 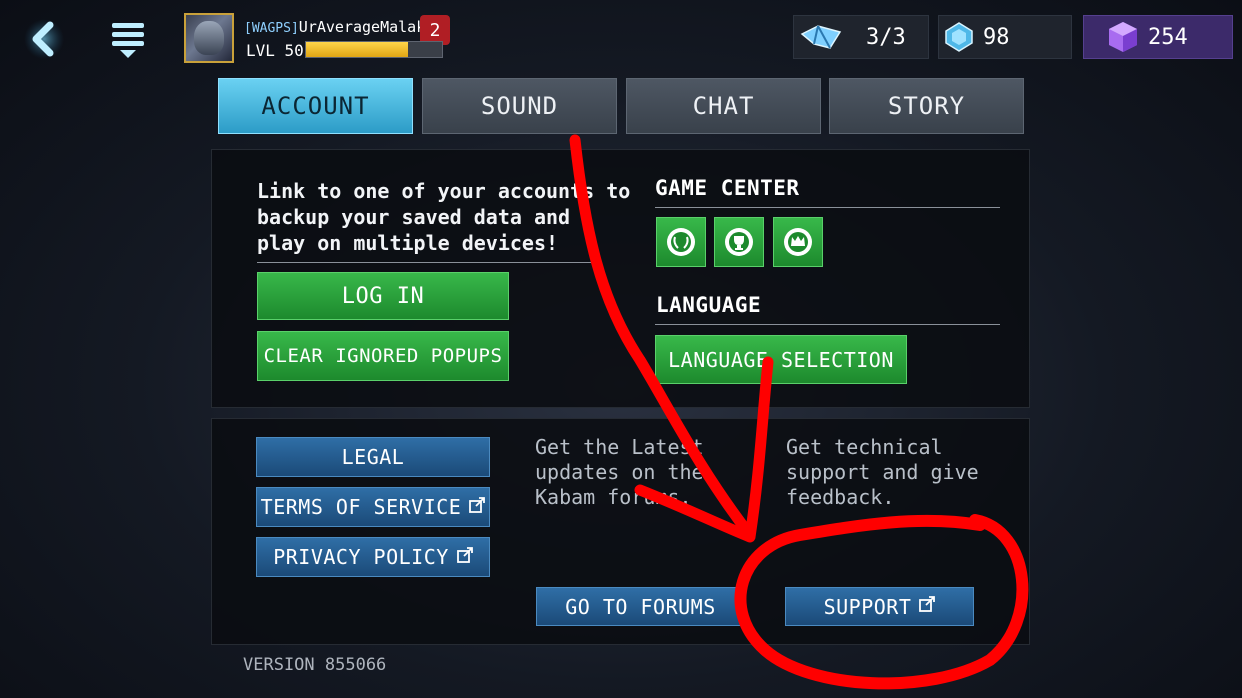 I want to click on support-label: SUPPORT, so click(x=867, y=606).